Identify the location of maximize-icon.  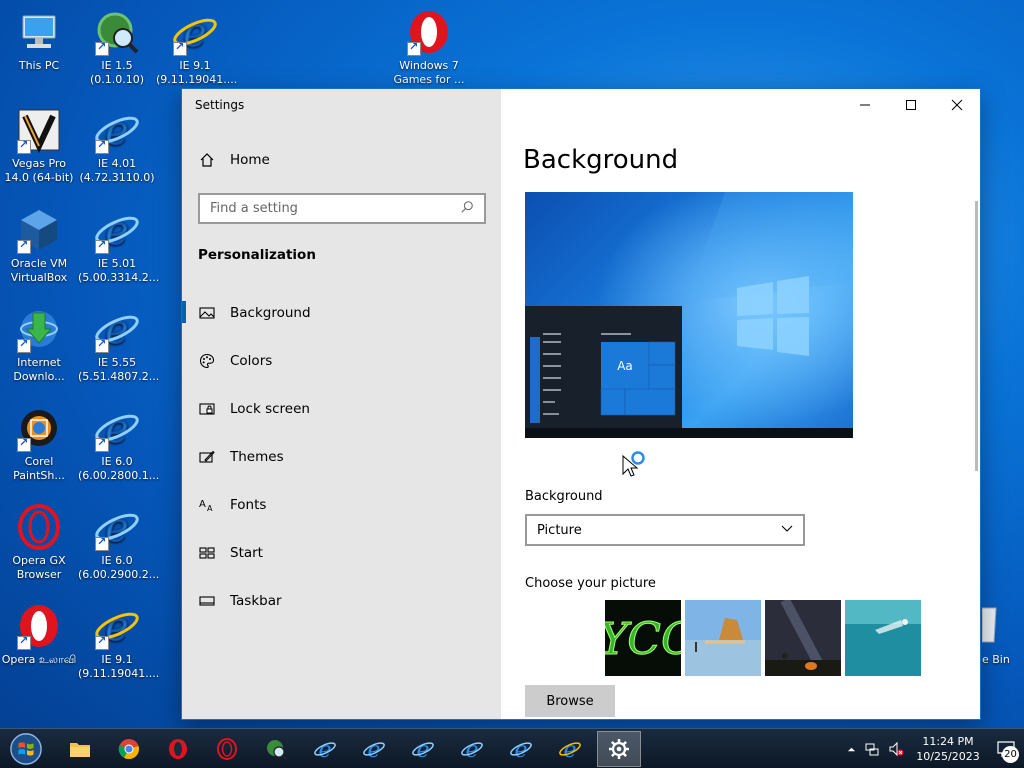
(911, 105).